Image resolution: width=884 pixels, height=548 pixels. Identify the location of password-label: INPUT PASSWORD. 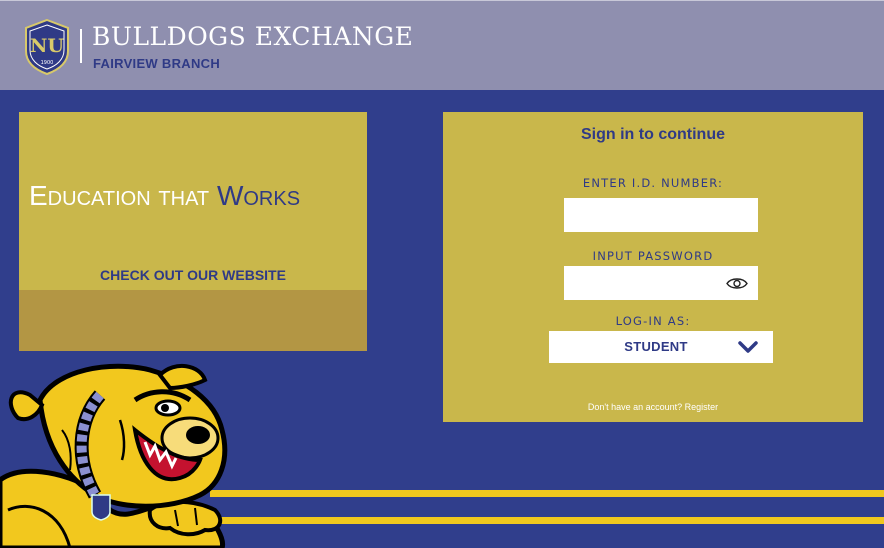
(653, 256).